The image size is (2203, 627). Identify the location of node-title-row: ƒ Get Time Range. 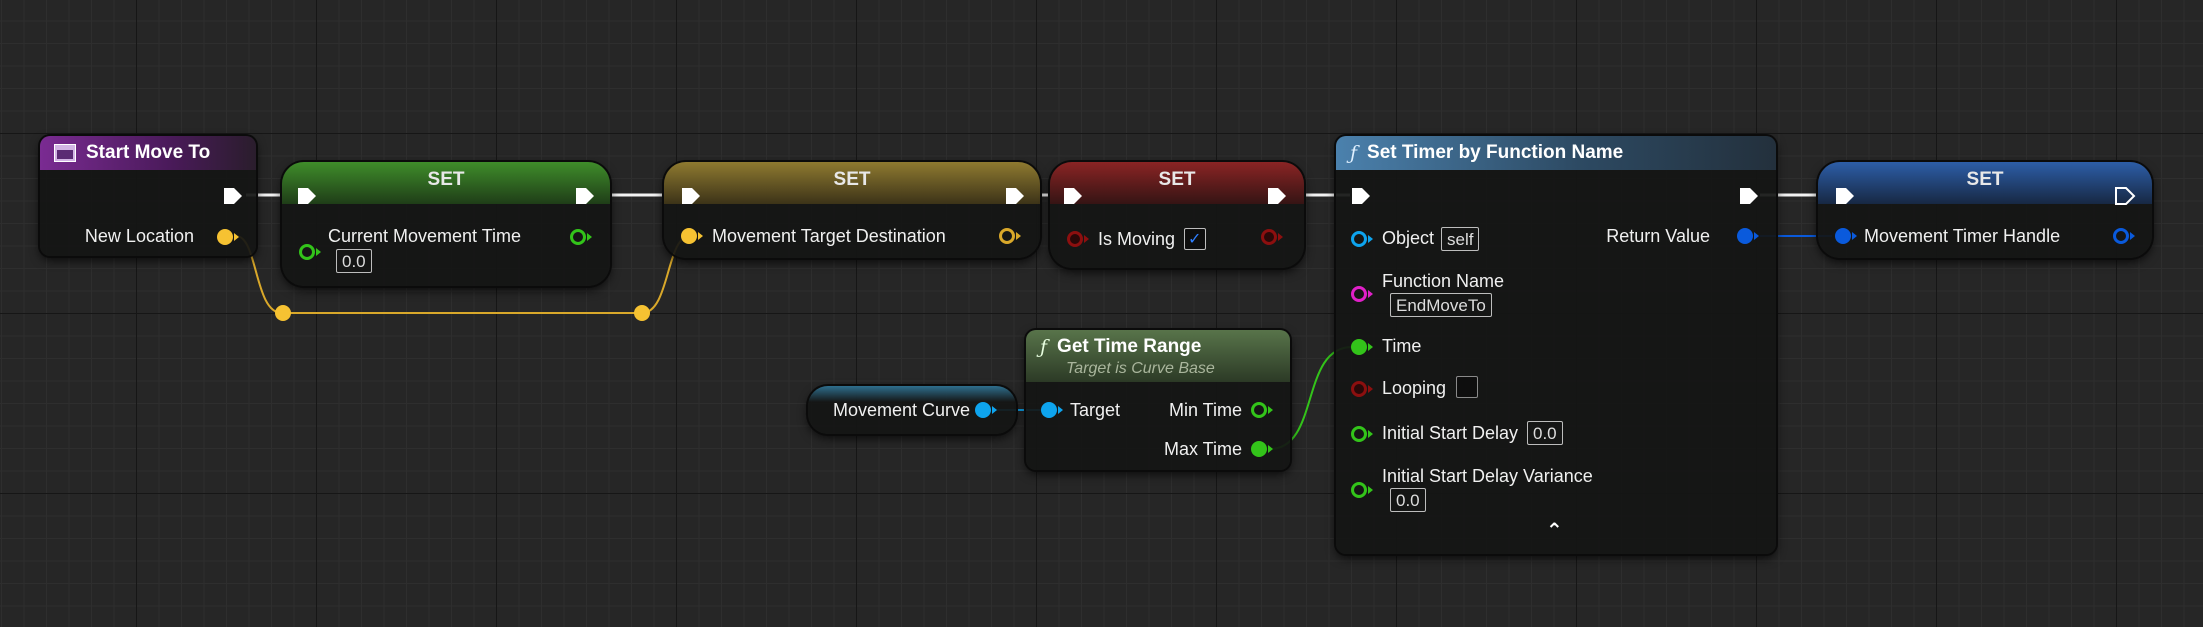
(1120, 347).